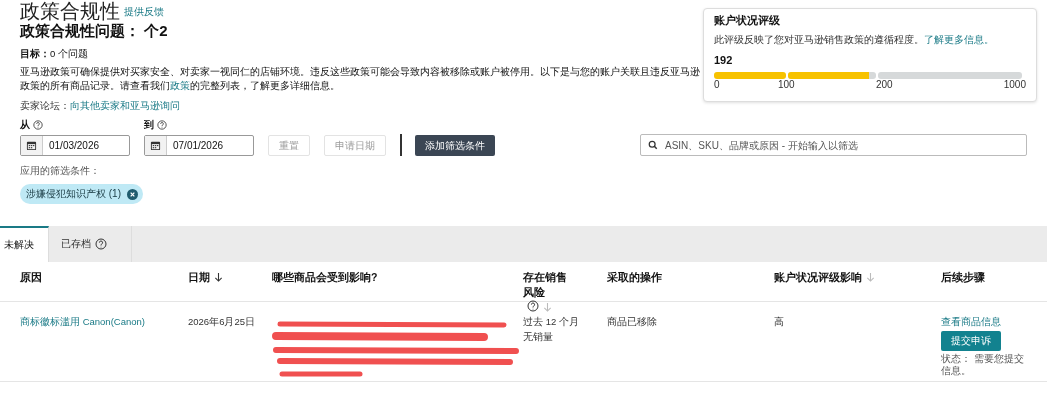 The height and width of the screenshot is (400, 1047). What do you see at coordinates (94, 31) in the screenshot?
I see `issue-count: 政策合规性问题： 个2` at bounding box center [94, 31].